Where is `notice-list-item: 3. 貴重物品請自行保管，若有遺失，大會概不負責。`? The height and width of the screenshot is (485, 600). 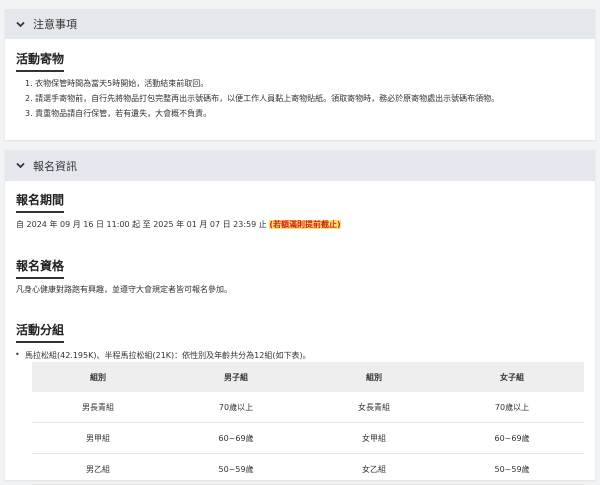 notice-list-item: 3. 貴重物品請自行保管，若有遺失，大會概不負責。 is located at coordinates (118, 113).